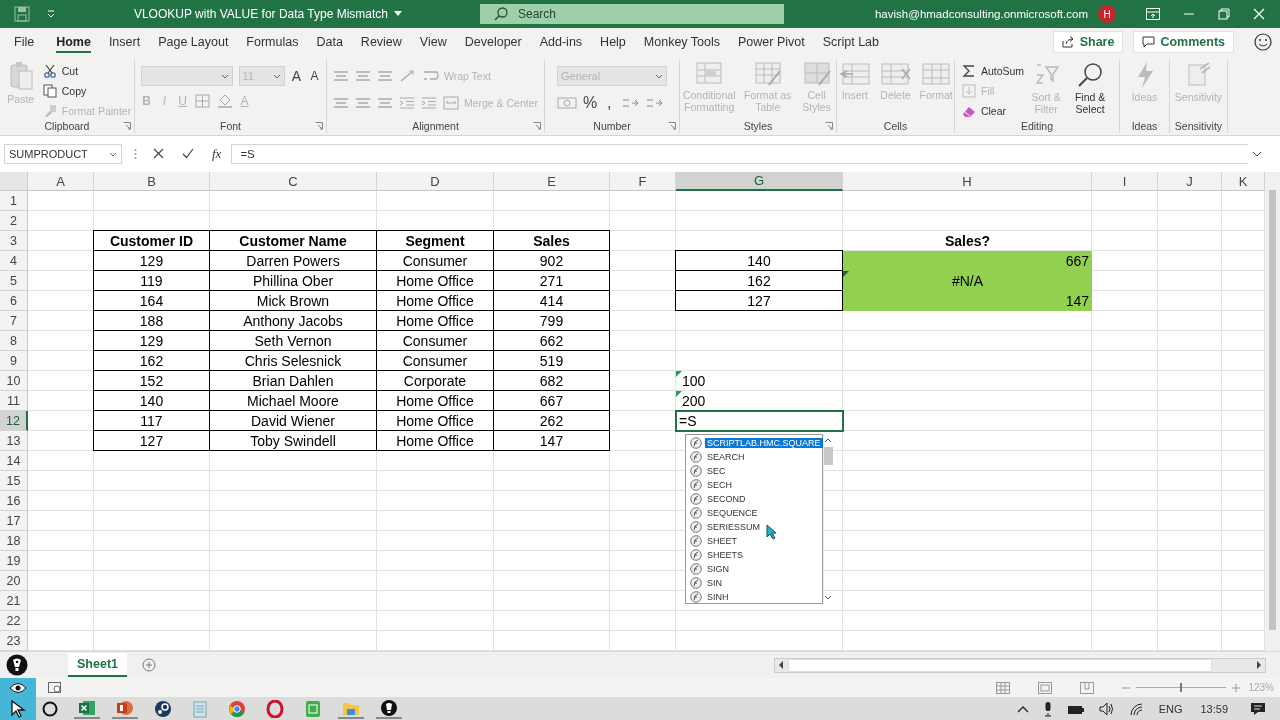 This screenshot has height=720, width=1280. Describe the element at coordinates (754, 541) in the screenshot. I see `function-suggestion: SHEET` at that location.